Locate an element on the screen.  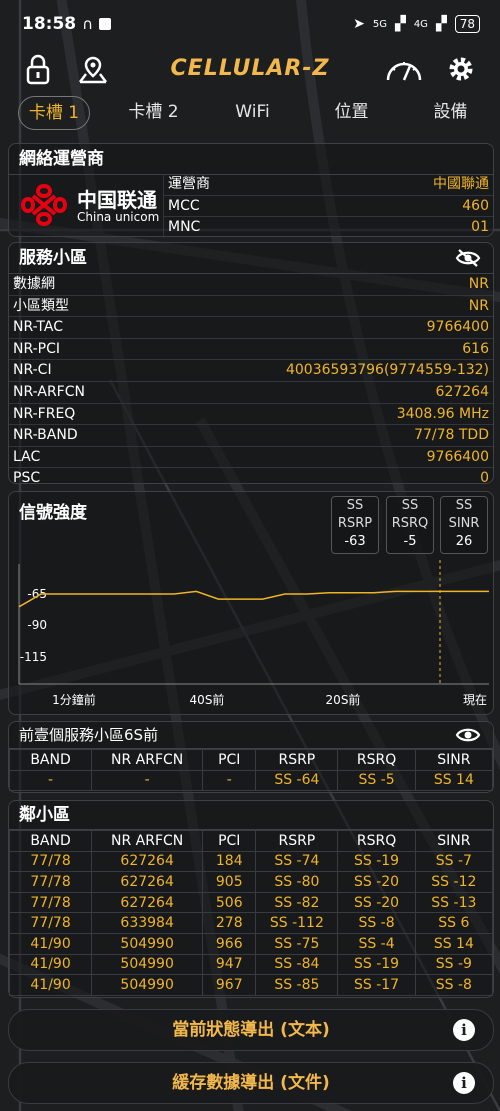
y-tick-label: -115 is located at coordinates (33, 657).